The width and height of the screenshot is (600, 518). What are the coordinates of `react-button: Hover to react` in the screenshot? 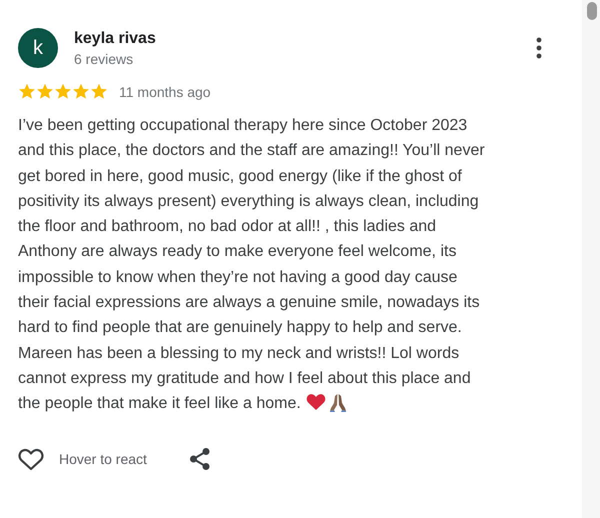 It's located at (82, 458).